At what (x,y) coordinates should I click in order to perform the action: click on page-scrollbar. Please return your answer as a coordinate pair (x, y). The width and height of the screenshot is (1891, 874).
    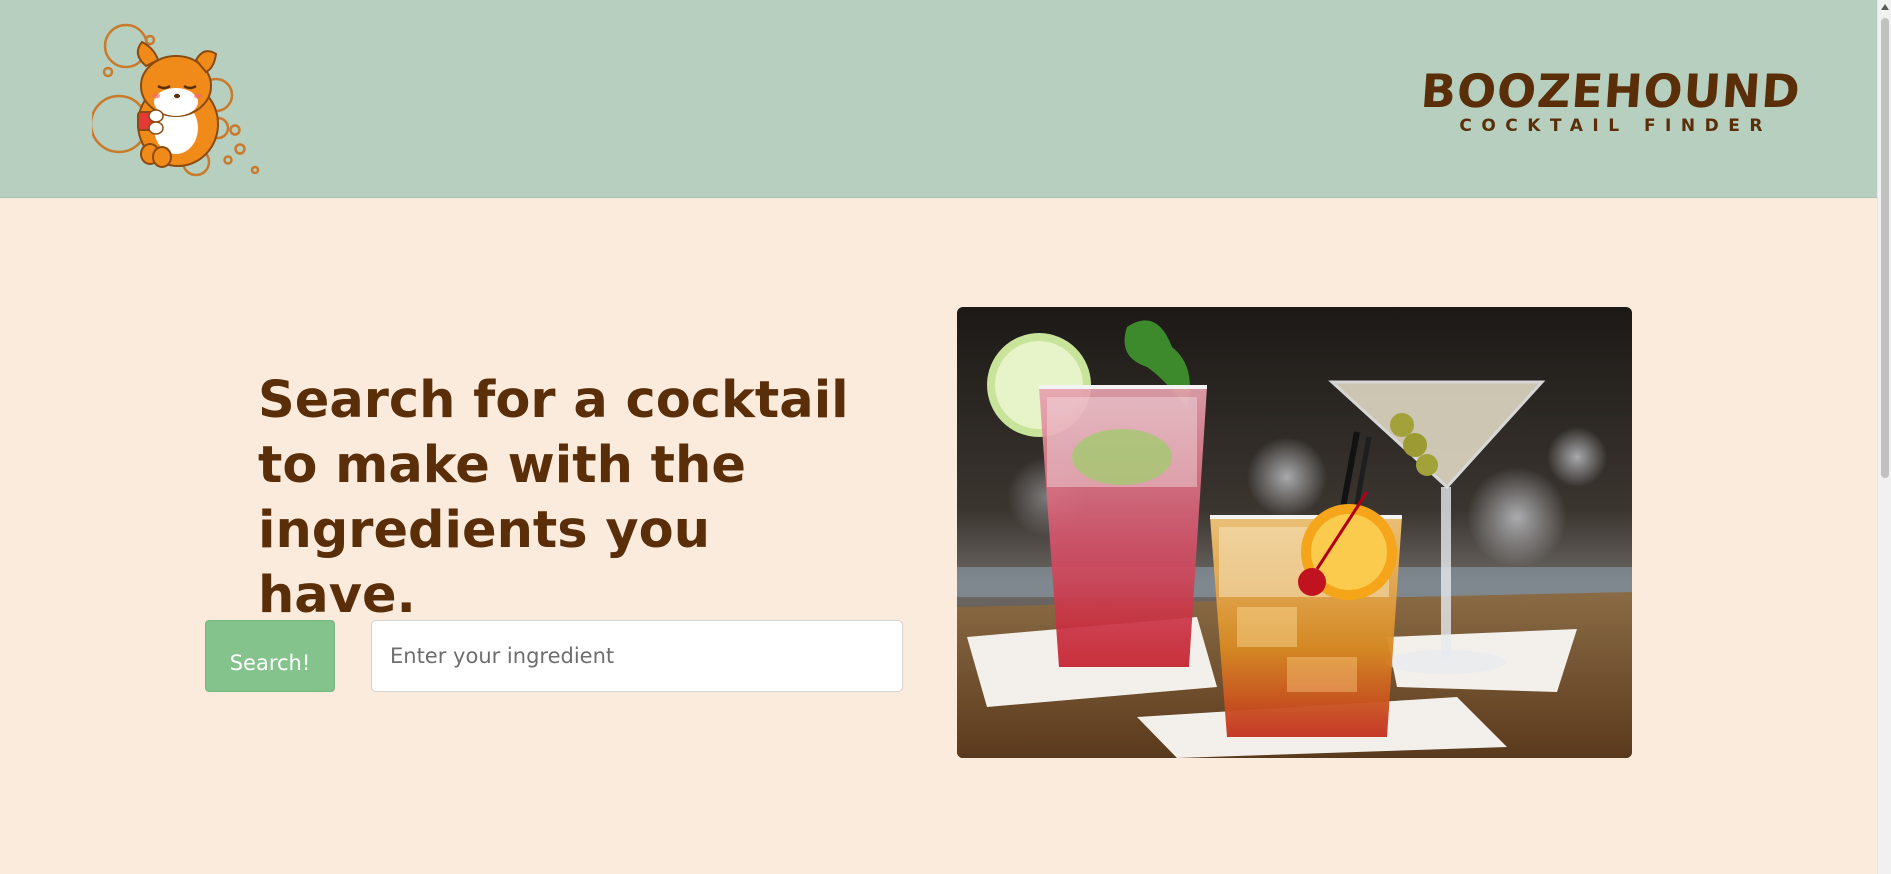
    Looking at the image, I should click on (1884, 437).